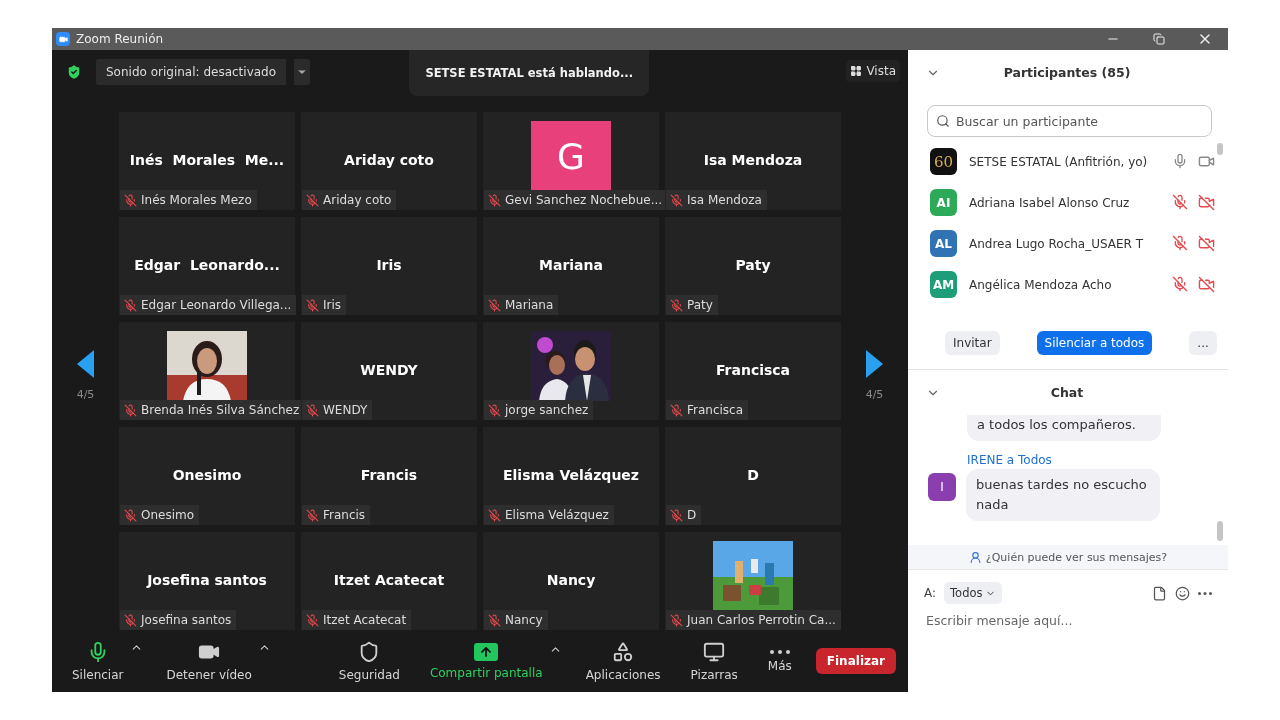  I want to click on panel-title: Participantes (85), so click(1067, 72).